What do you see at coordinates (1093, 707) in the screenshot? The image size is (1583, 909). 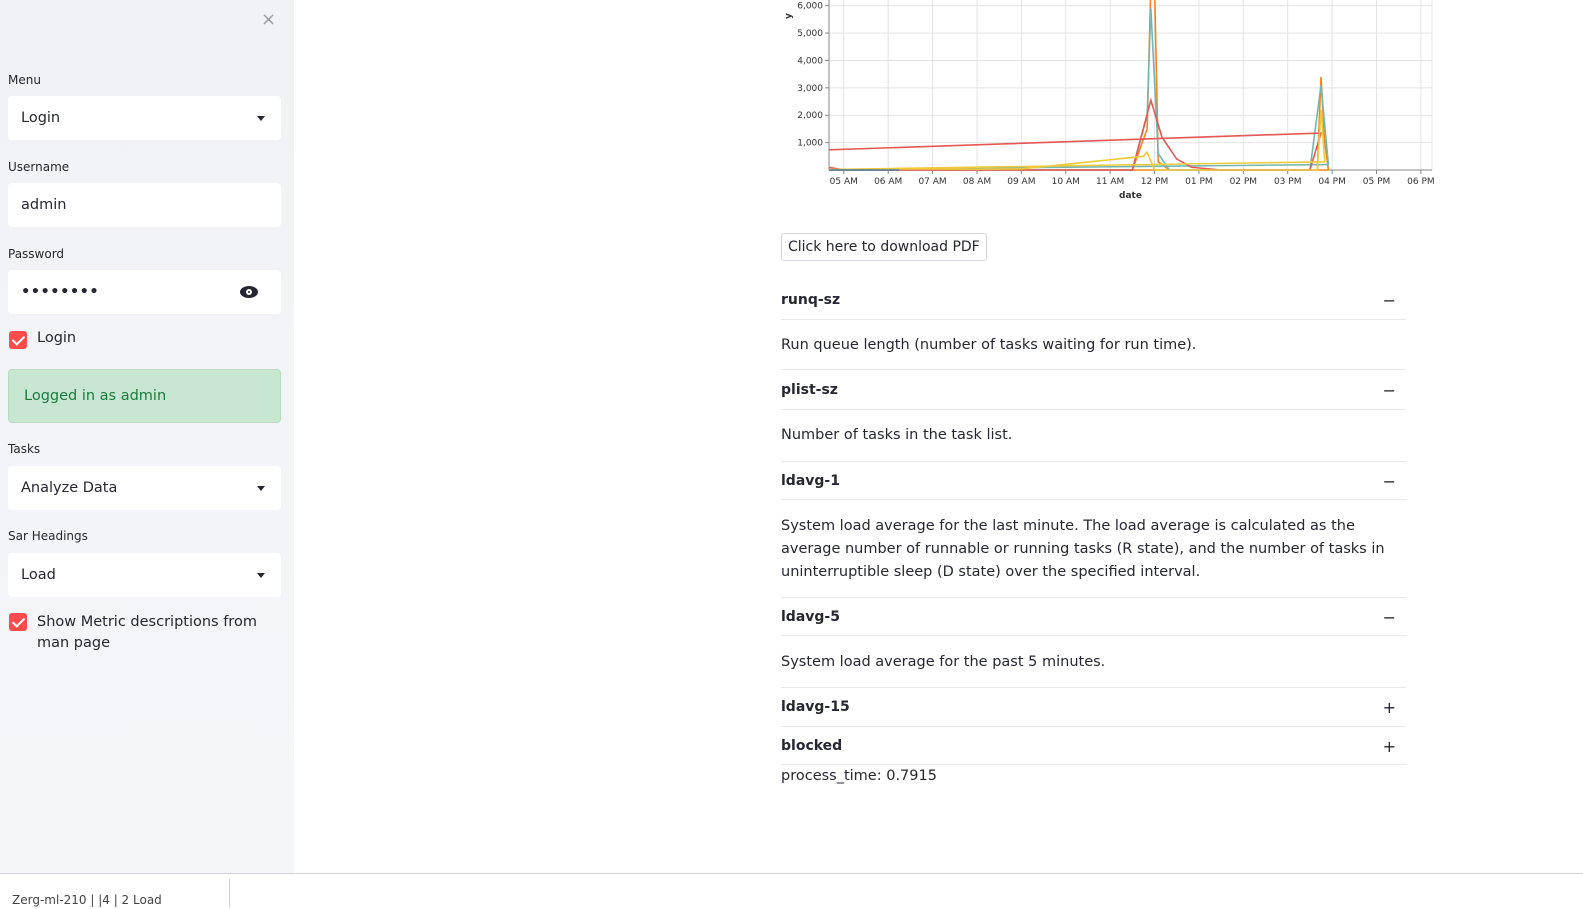 I see `expander-ldavg-15: ldavg-15 +` at bounding box center [1093, 707].